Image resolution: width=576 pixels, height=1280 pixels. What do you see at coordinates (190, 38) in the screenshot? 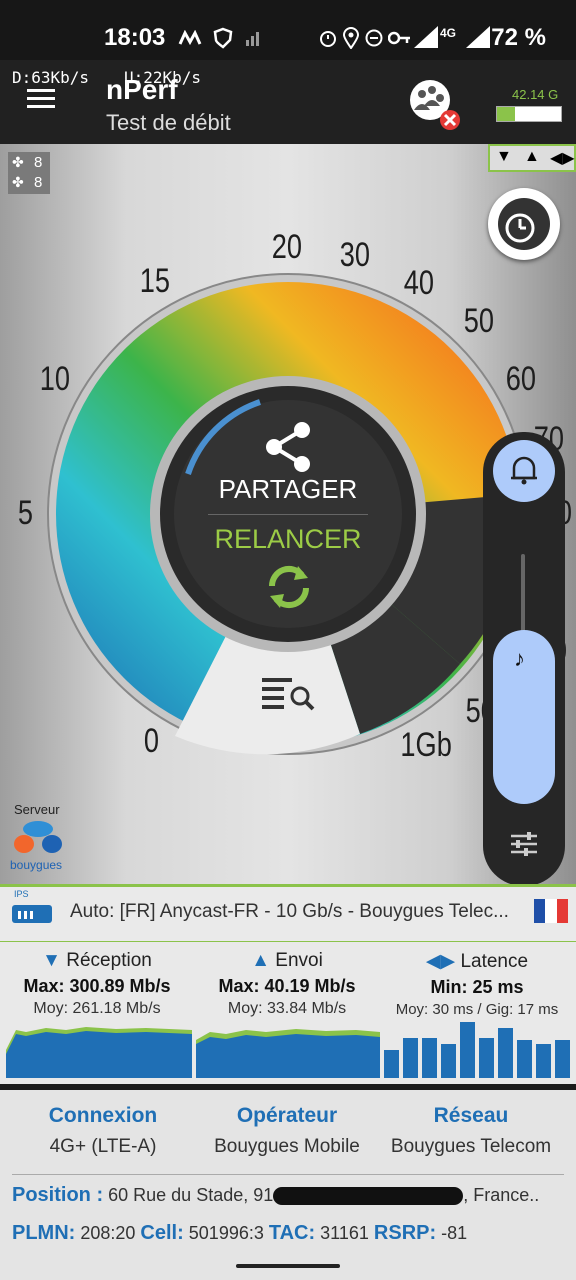
I see `app-notification-icon` at bounding box center [190, 38].